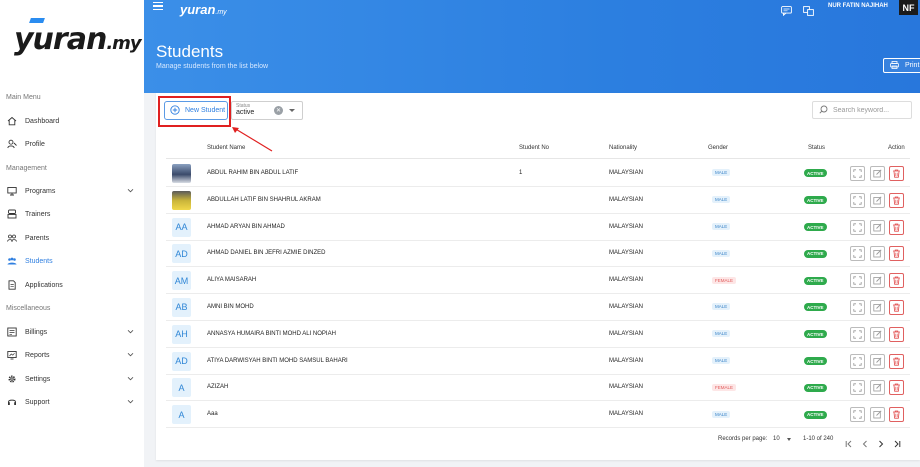 Image resolution: width=920 pixels, height=467 pixels. What do you see at coordinates (37, 238) in the screenshot?
I see `sidebar-item-label: Parents` at bounding box center [37, 238].